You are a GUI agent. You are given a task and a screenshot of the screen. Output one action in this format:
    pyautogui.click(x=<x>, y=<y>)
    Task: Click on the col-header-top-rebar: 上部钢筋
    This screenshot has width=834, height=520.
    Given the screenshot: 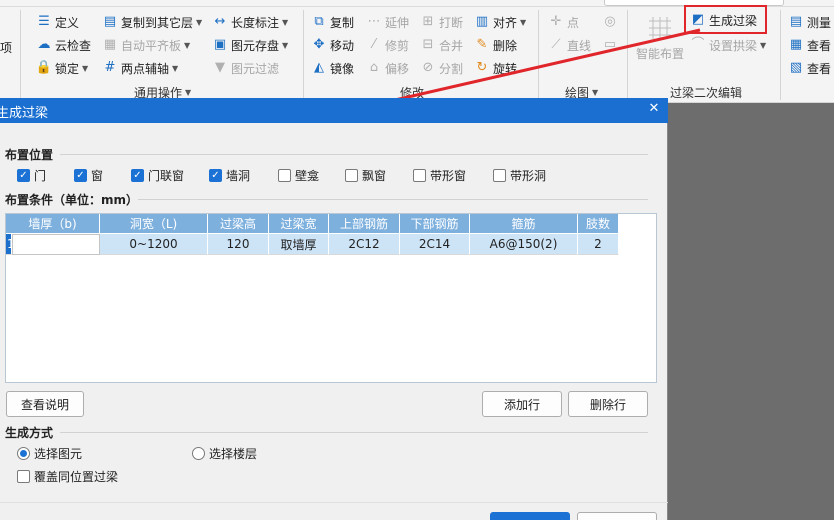 What is the action you would take?
    pyautogui.click(x=364, y=223)
    